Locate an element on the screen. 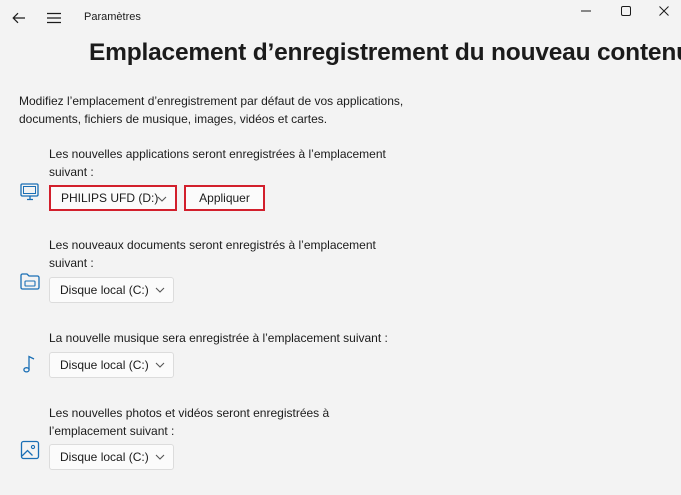 The width and height of the screenshot is (681, 495). documents-drive-selected: Disque local (C:) is located at coordinates (104, 290).